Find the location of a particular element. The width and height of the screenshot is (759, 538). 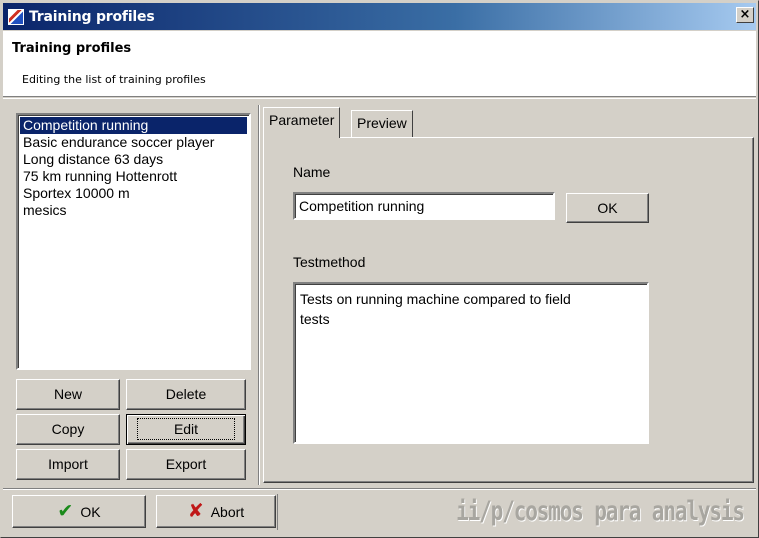

delete-button: Delete is located at coordinates (186, 394).